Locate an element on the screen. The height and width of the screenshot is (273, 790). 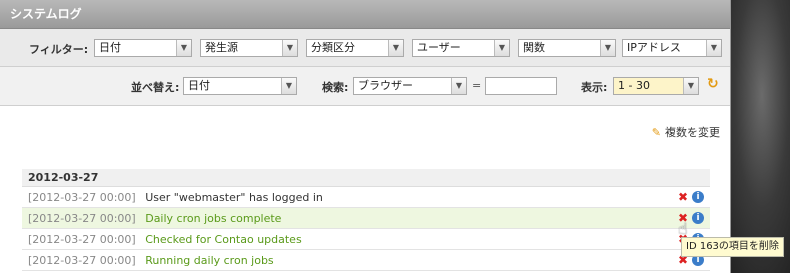
delete-tooltip: ID 163の項目を削除 is located at coordinates (732, 247).